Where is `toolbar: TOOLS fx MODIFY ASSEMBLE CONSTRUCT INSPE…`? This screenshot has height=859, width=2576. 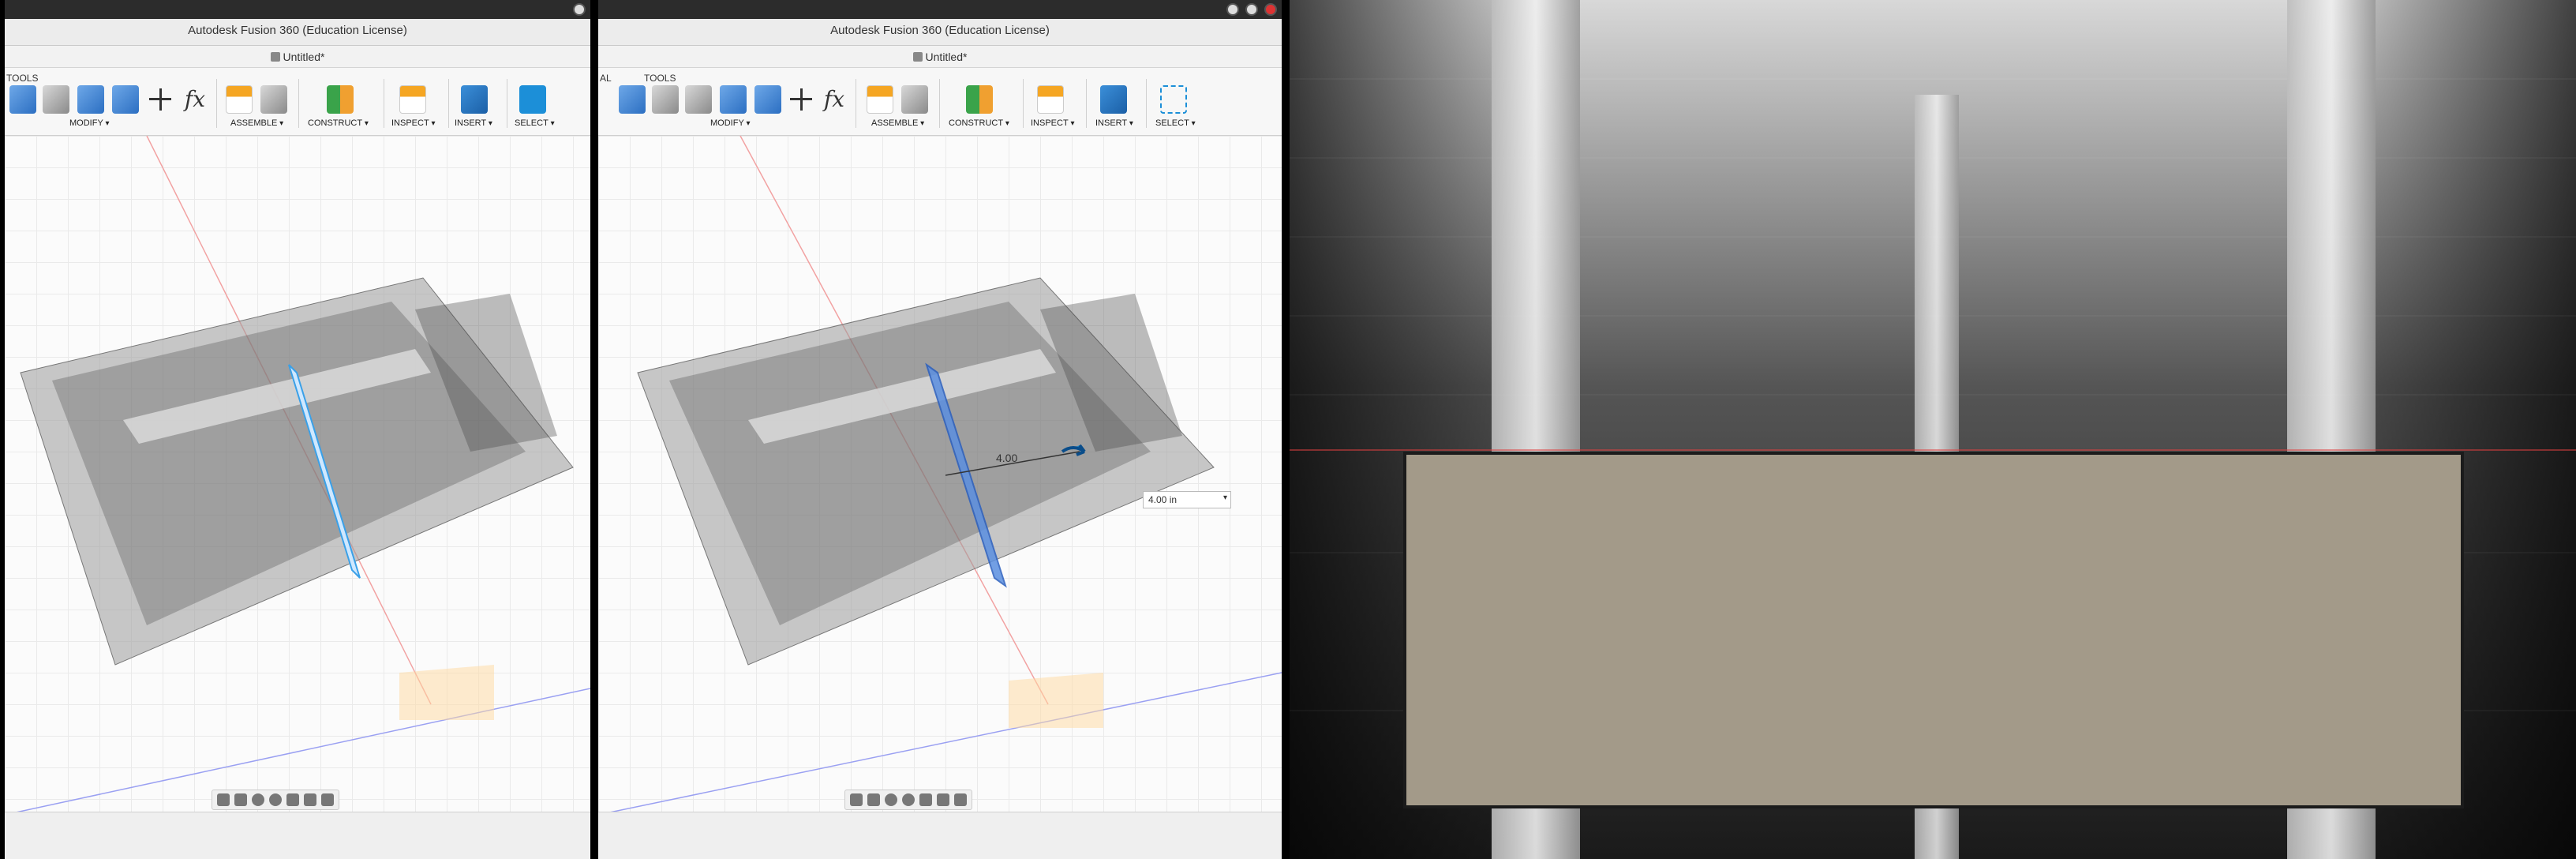 toolbar: TOOLS fx MODIFY ASSEMBLE CONSTRUCT INSPE… is located at coordinates (297, 102).